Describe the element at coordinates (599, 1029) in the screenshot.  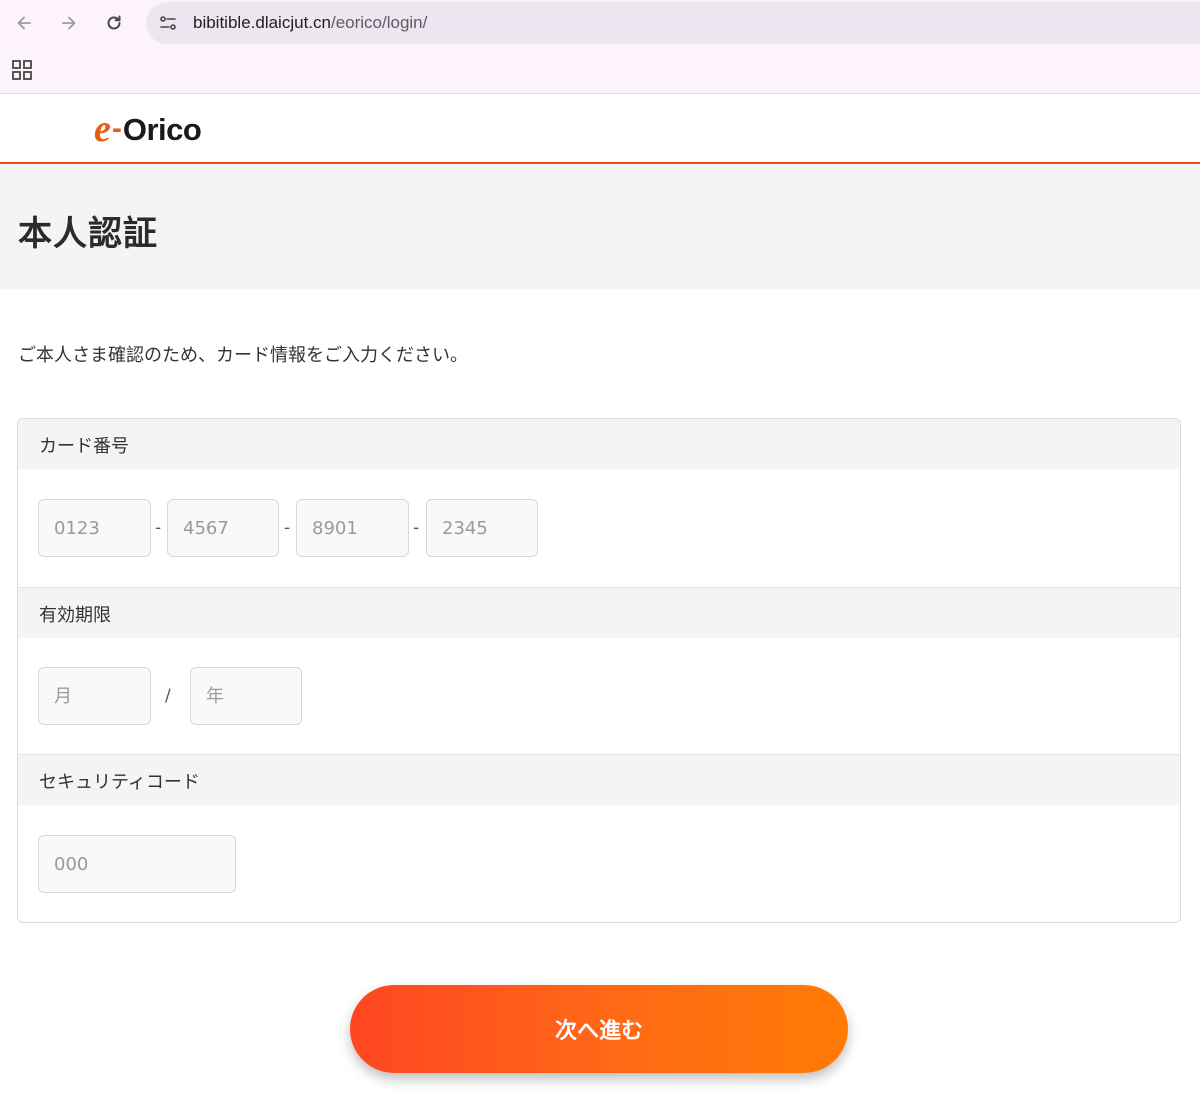
I see `next-button: 次へ進む` at that location.